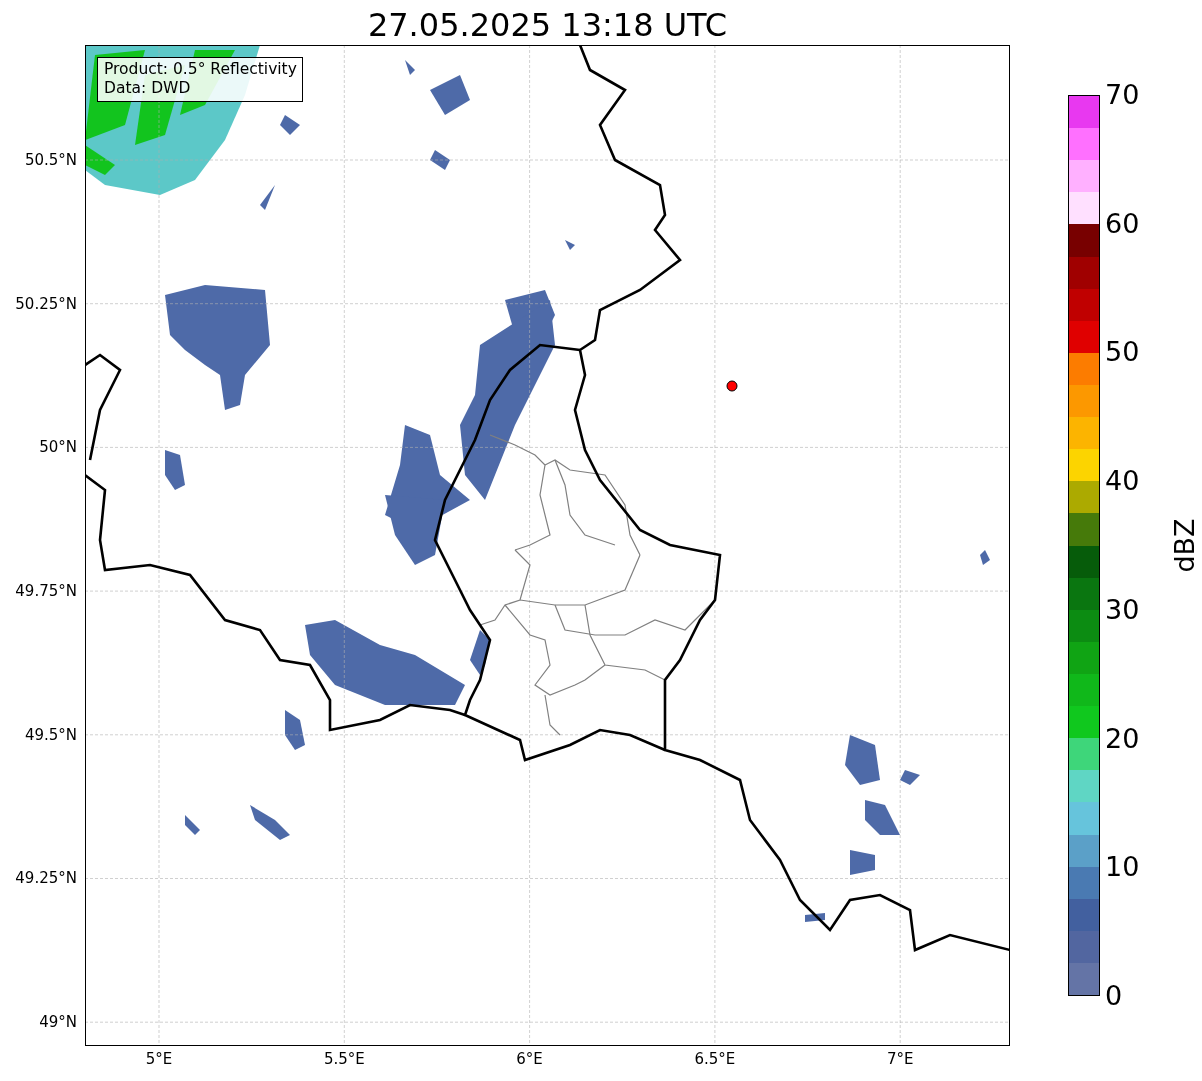 The image size is (1202, 1081). Describe the element at coordinates (1122, 223) in the screenshot. I see `colorbar-tick-label: 60` at that location.